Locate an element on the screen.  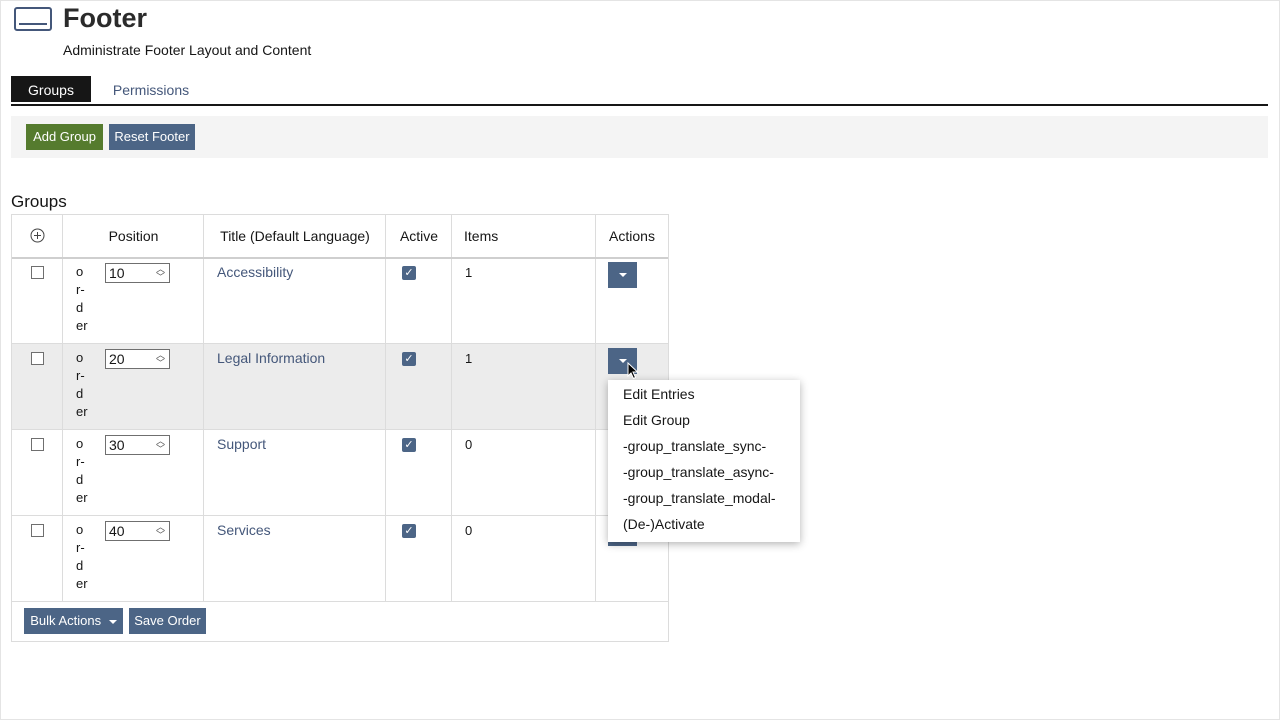
group-title-link: Accessibility is located at coordinates (255, 272).